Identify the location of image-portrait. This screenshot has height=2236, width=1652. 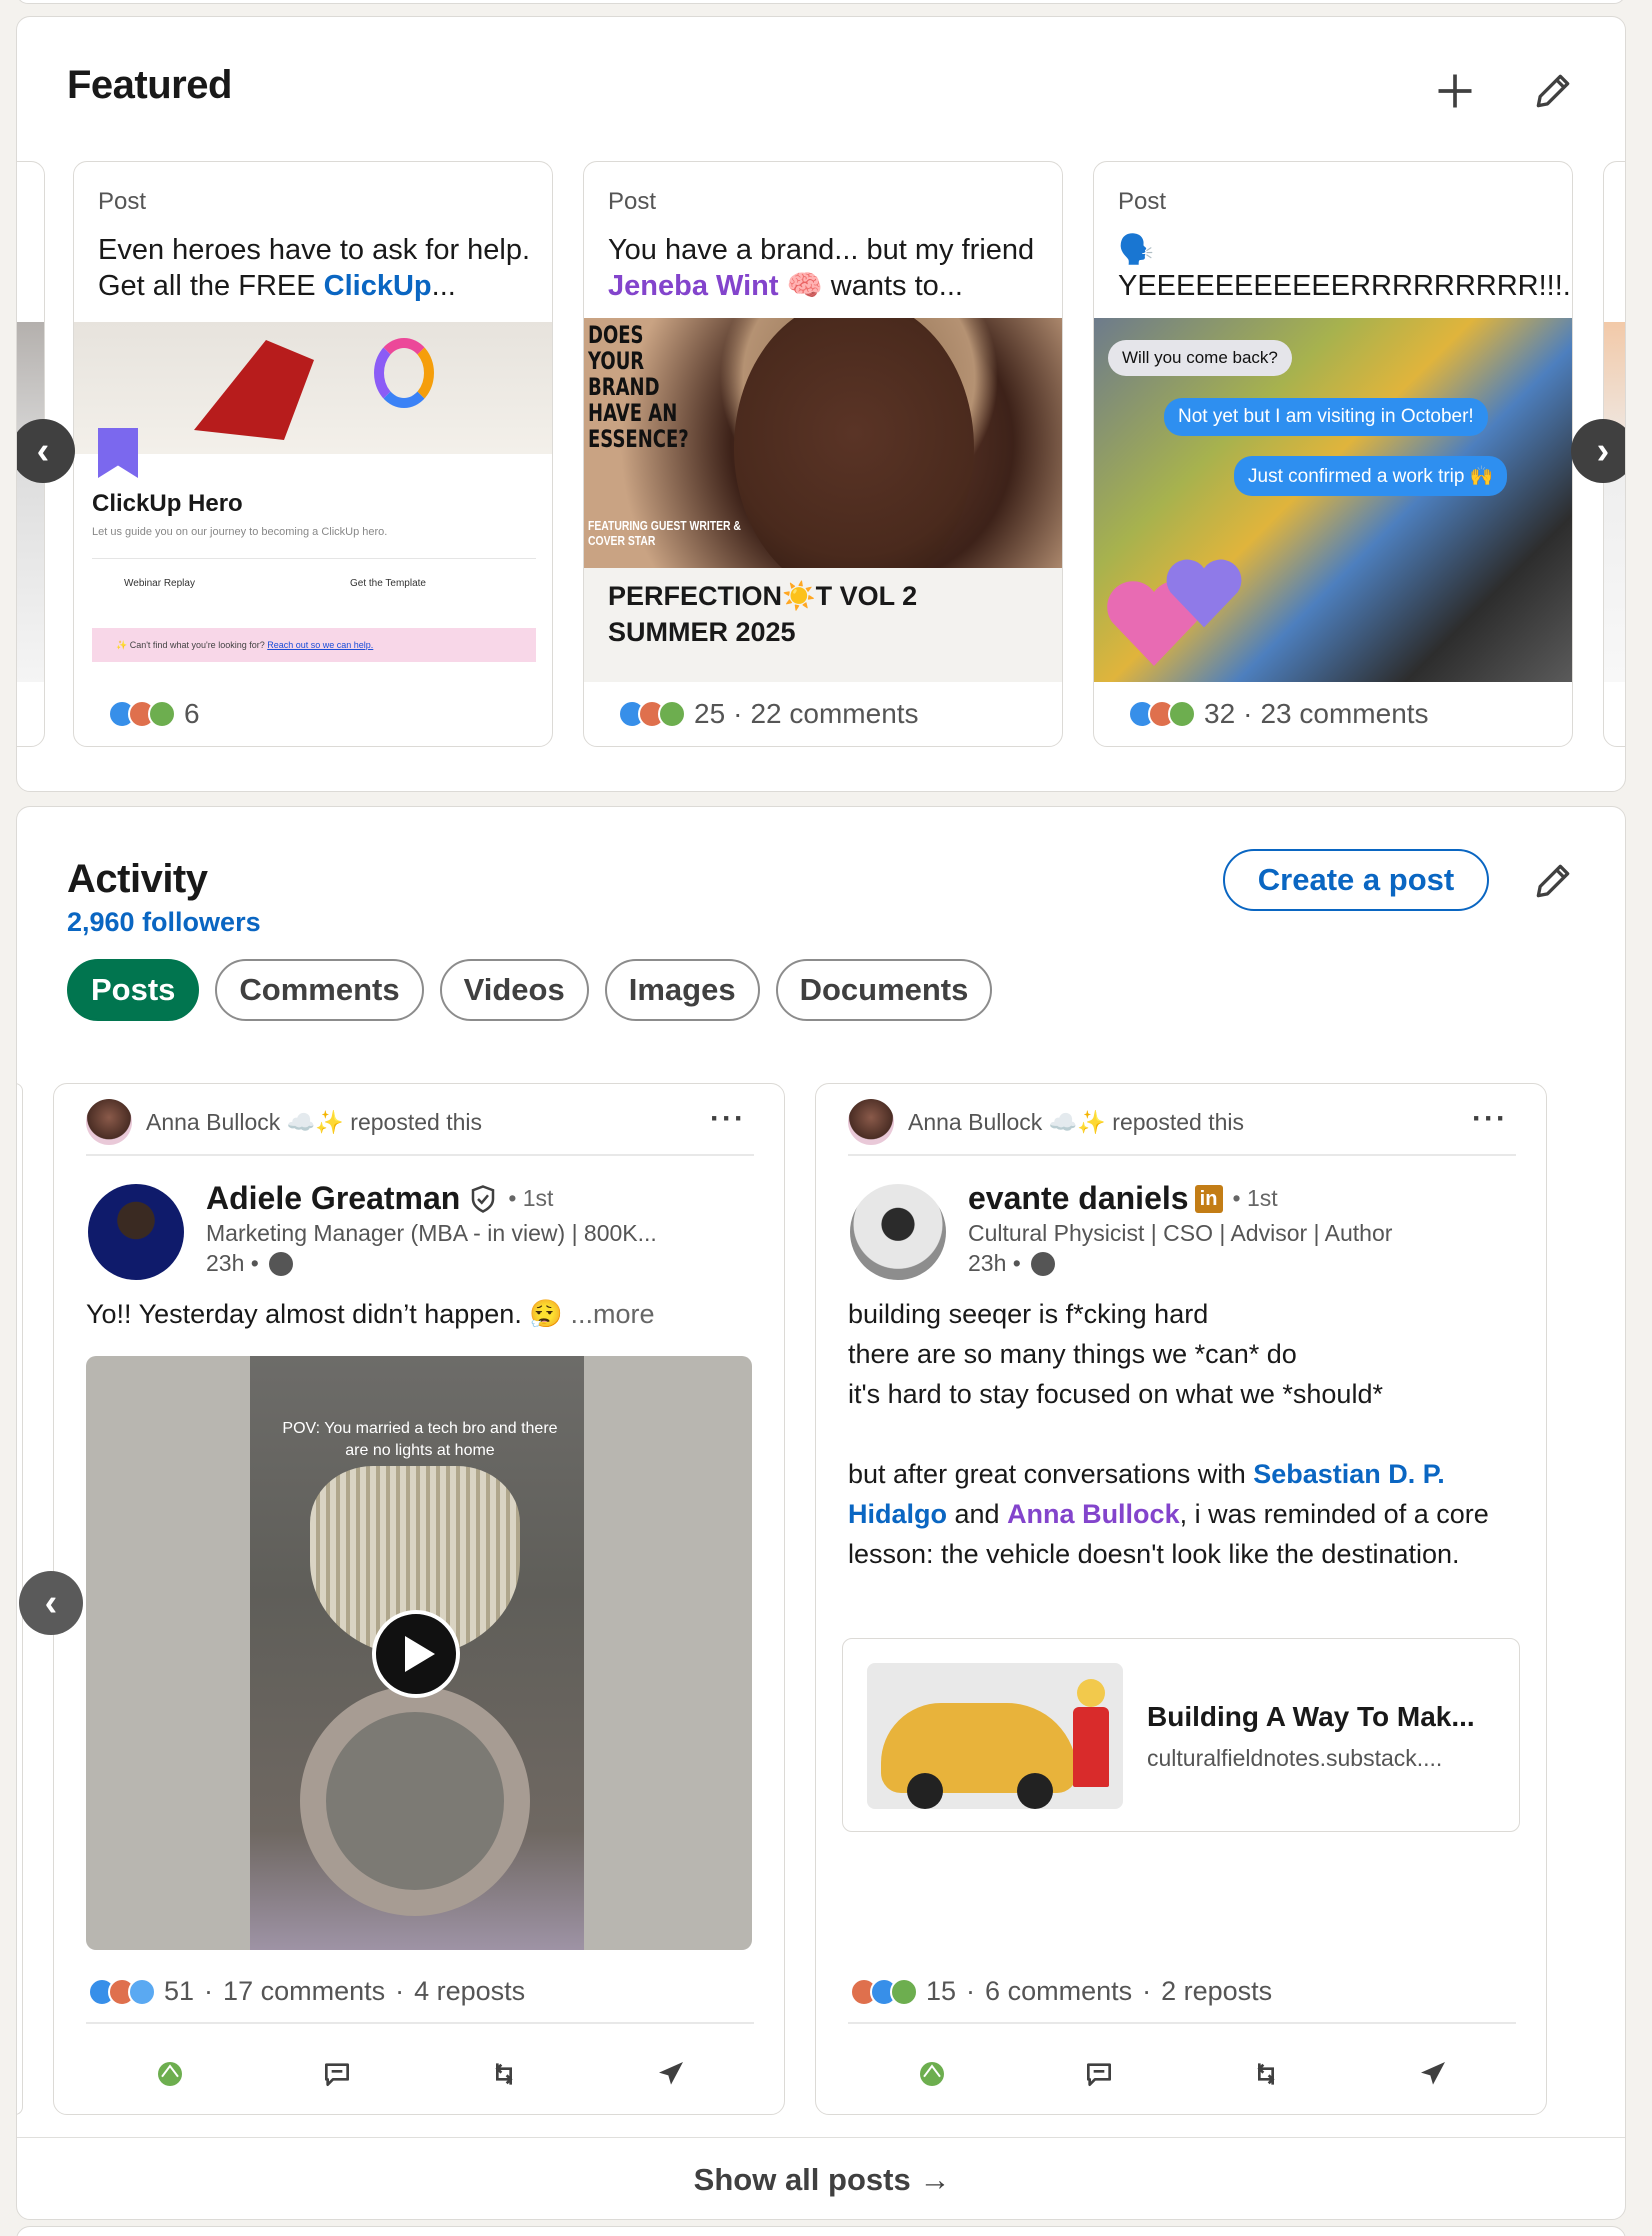
(854, 443).